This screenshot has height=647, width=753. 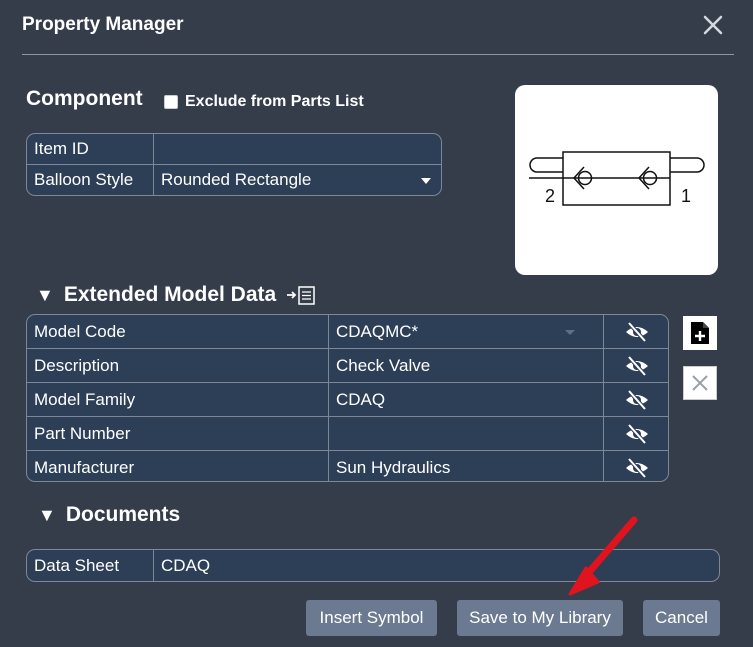 What do you see at coordinates (103, 24) in the screenshot?
I see `dialog-title: Property Manager` at bounding box center [103, 24].